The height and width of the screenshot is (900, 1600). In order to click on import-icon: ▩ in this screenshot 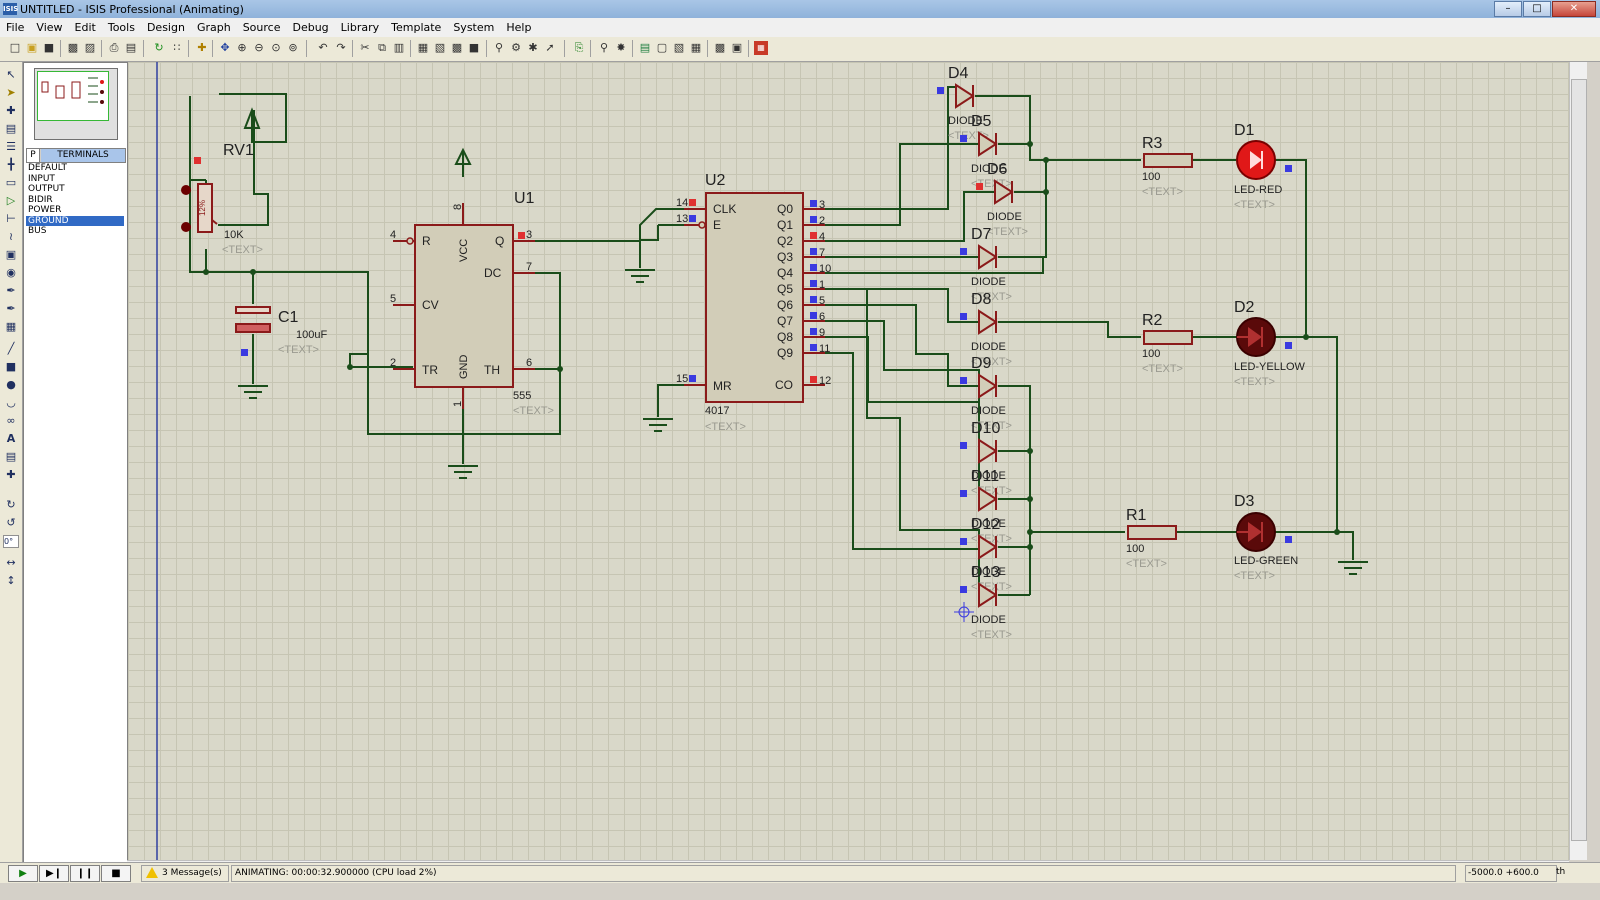, I will do `click(73, 48)`.